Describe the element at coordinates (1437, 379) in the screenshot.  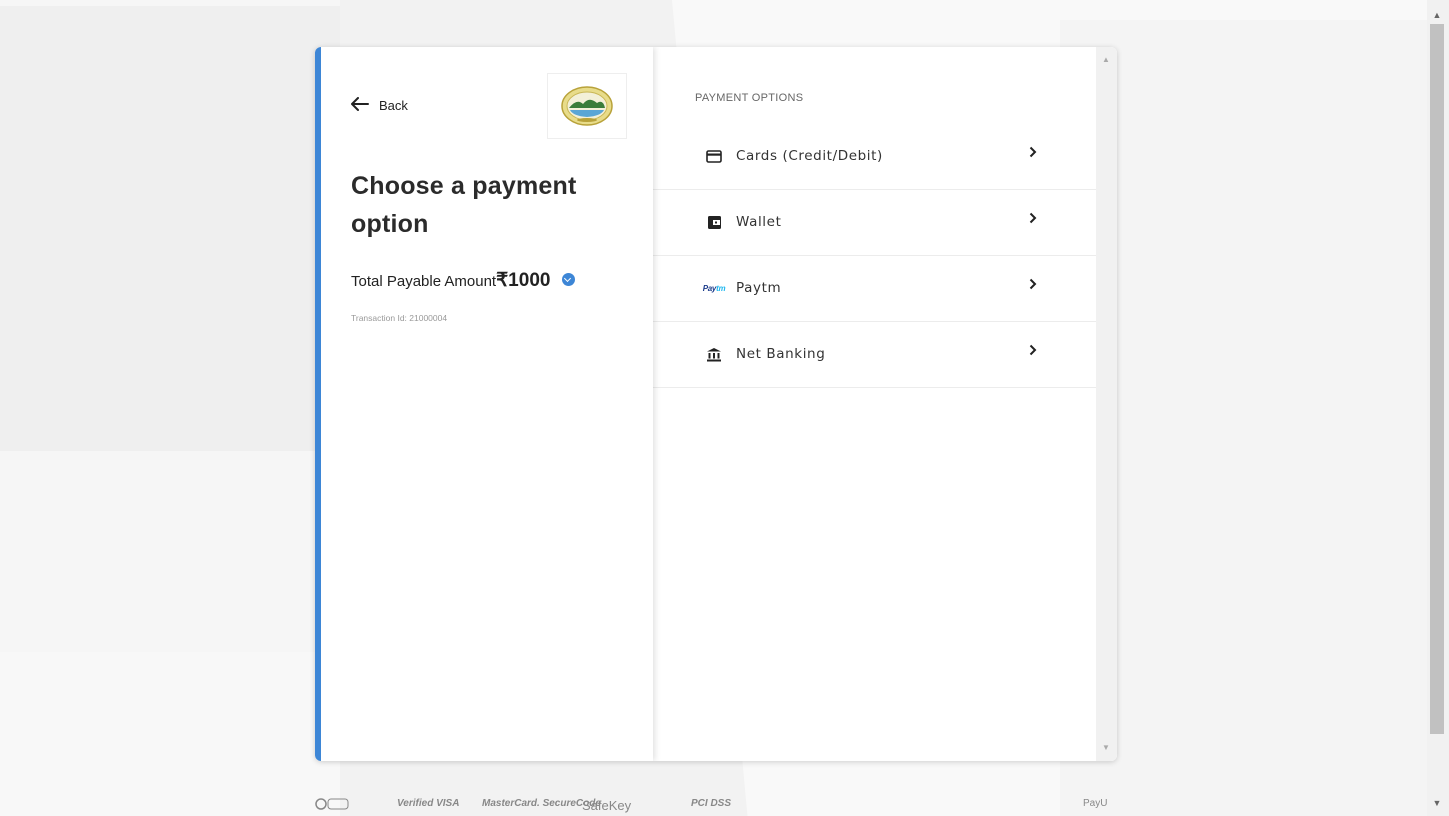
I see `page-scroll-thumb` at that location.